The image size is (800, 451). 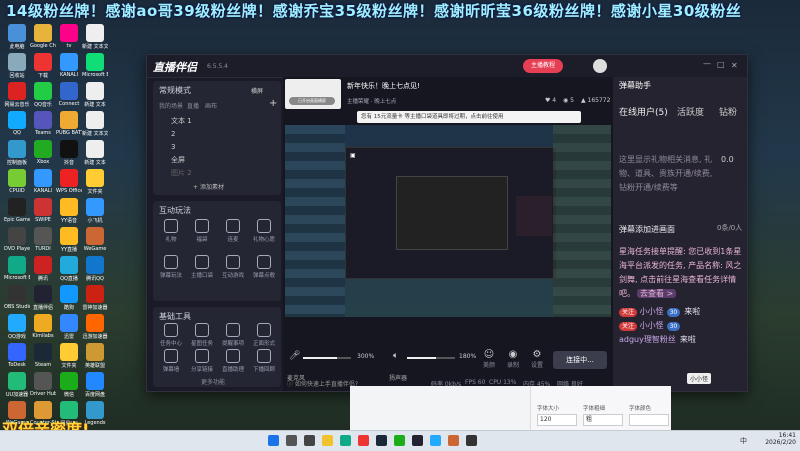 What do you see at coordinates (171, 105) in the screenshot?
I see `tab-my-scenes: 我的场景` at bounding box center [171, 105].